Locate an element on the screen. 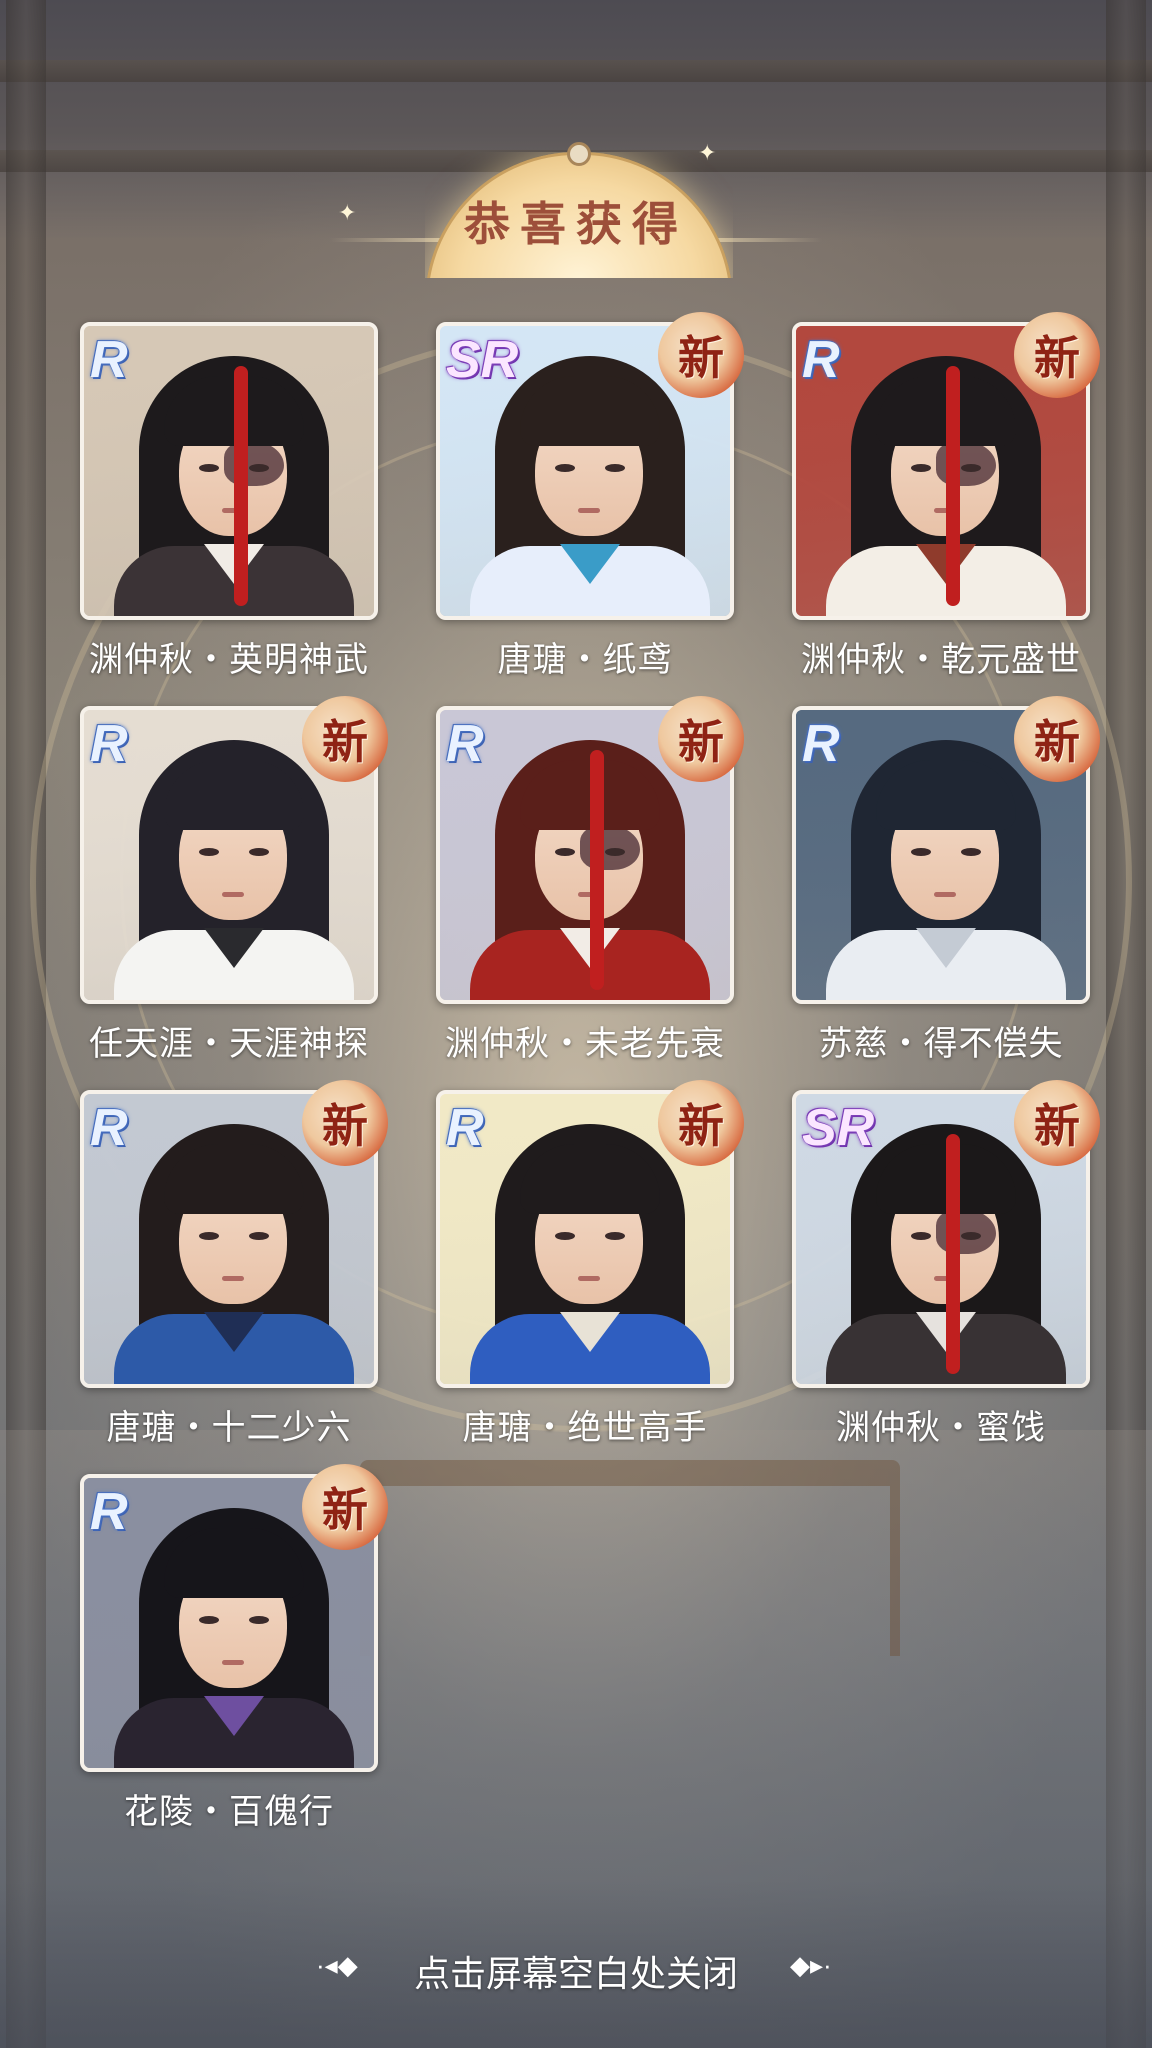 The image size is (1152, 2048). character-name-label: 渊仲秋・乾元盛世 is located at coordinates (941, 660).